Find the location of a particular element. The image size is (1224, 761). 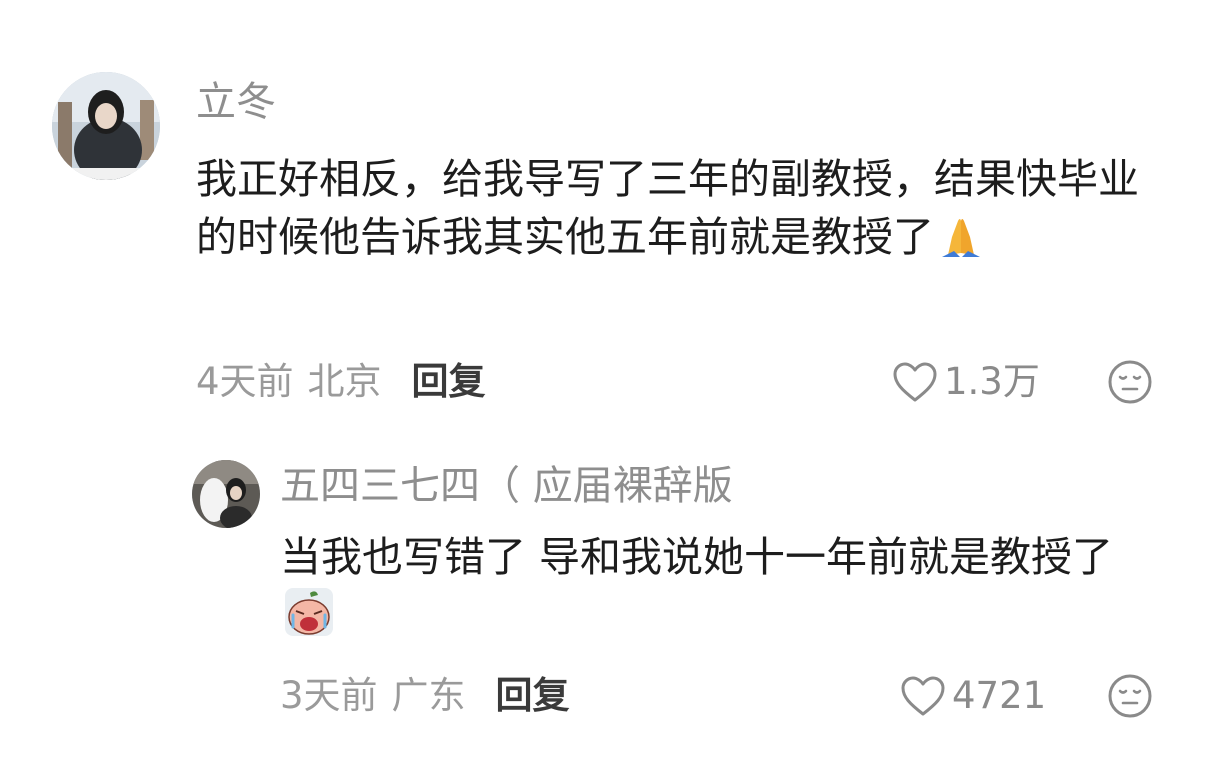

comment-text: 当我也写错了 导和我说她十一年前就是教授了 is located at coordinates (715, 590).